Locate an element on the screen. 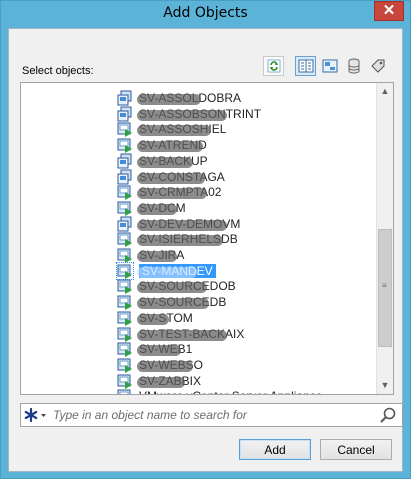 The height and width of the screenshot is (479, 411). refresh-icon is located at coordinates (273, 66).